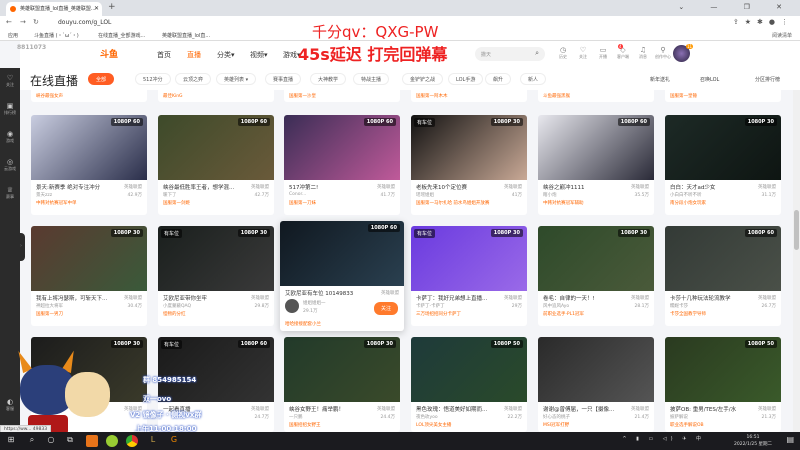 This screenshot has width=800, height=450. Describe the element at coordinates (790, 439) in the screenshot. I see `notification-icon: ▤` at that location.